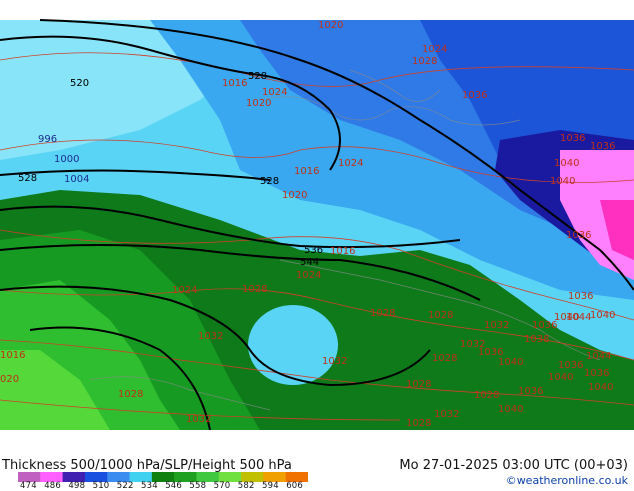  What do you see at coordinates (536, 339) in the screenshot?
I see `slp-label: 1038` at bounding box center [536, 339].